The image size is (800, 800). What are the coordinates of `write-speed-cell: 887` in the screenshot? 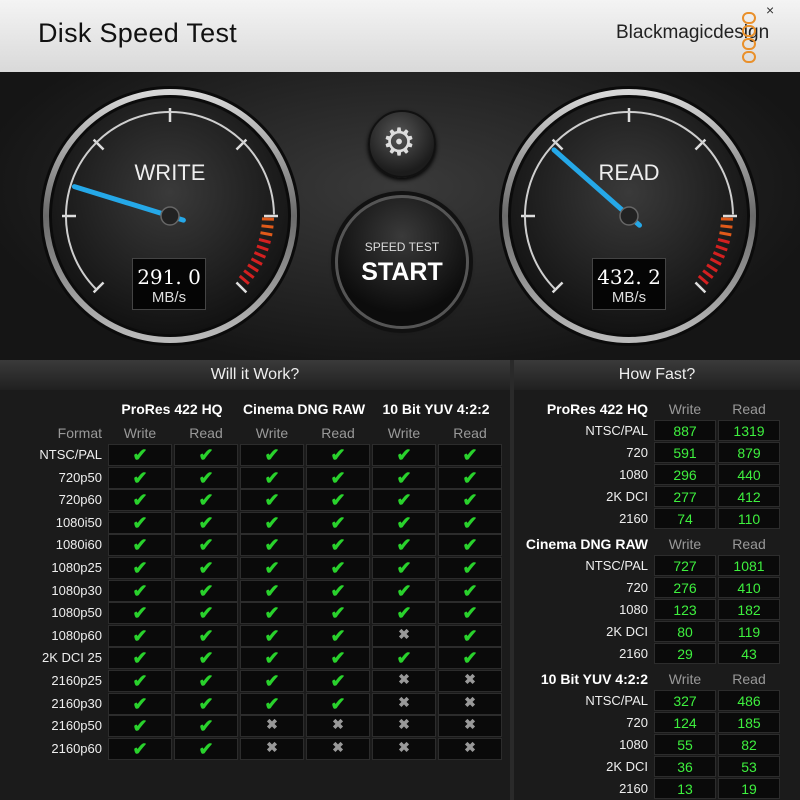 It's located at (685, 430).